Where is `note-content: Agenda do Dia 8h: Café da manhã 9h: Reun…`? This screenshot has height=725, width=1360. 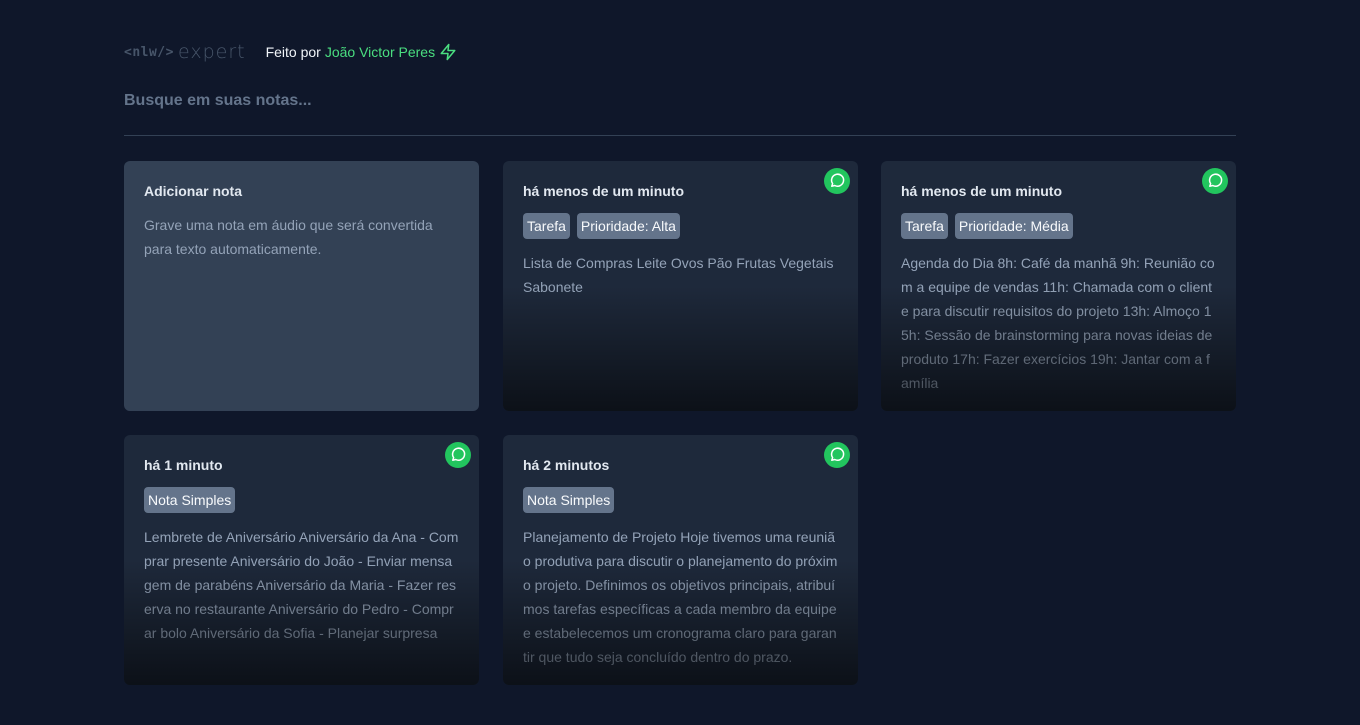 note-content: Agenda do Dia 8h: Café da manhã 9h: Reun… is located at coordinates (1058, 323).